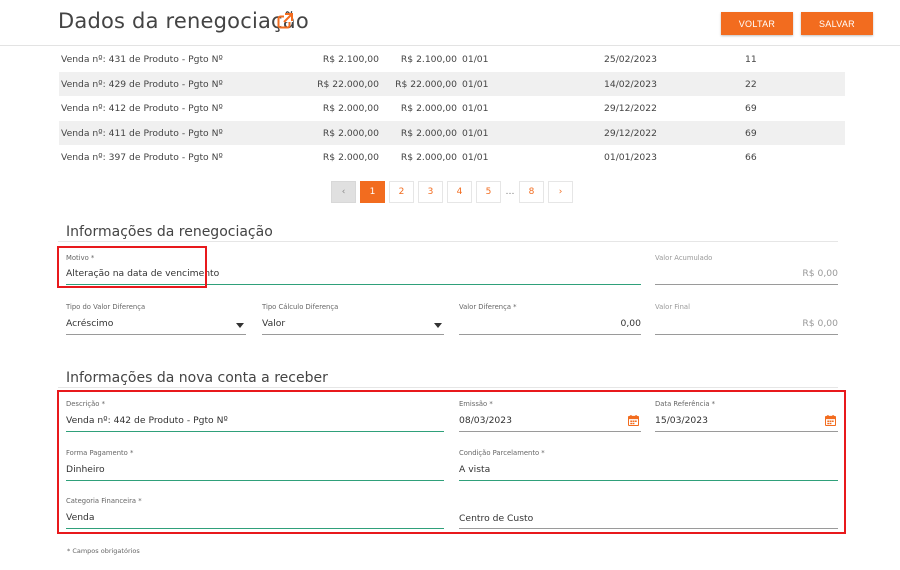  What do you see at coordinates (648, 465) in the screenshot?
I see `condicao-parcelamento-field: Condição Parcelamento * A vista` at bounding box center [648, 465].